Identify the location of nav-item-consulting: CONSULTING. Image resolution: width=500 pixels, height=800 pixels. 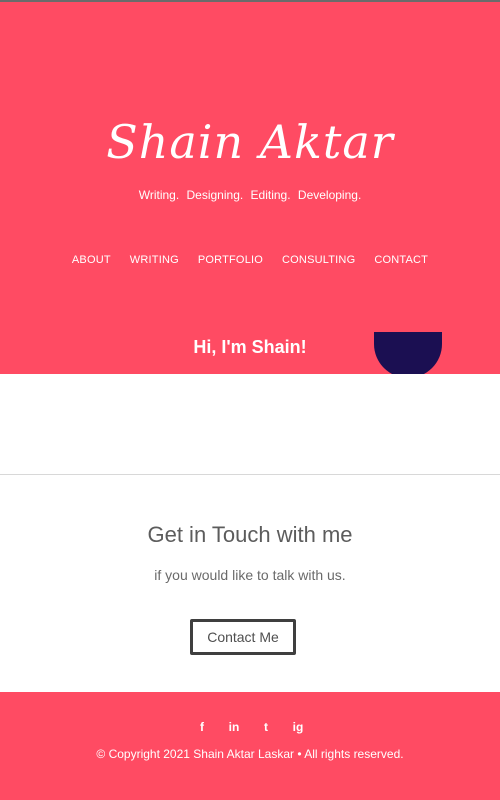
(318, 260).